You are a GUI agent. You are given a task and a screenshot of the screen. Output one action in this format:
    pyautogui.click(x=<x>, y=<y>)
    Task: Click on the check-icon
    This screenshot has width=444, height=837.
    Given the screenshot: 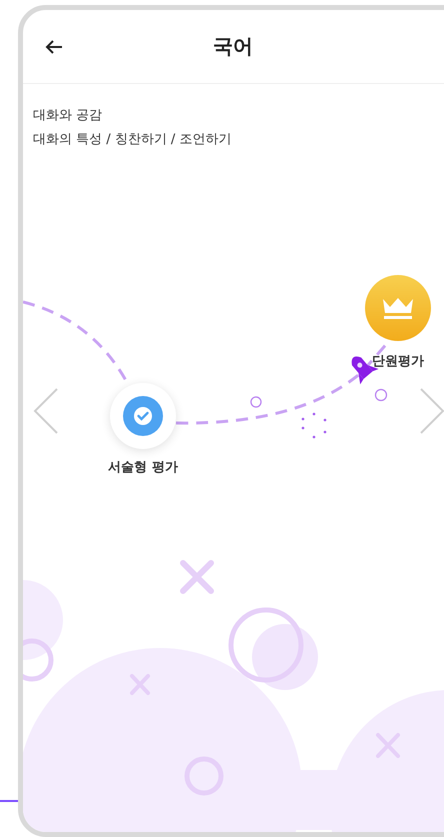 What is the action you would take?
    pyautogui.click(x=143, y=416)
    